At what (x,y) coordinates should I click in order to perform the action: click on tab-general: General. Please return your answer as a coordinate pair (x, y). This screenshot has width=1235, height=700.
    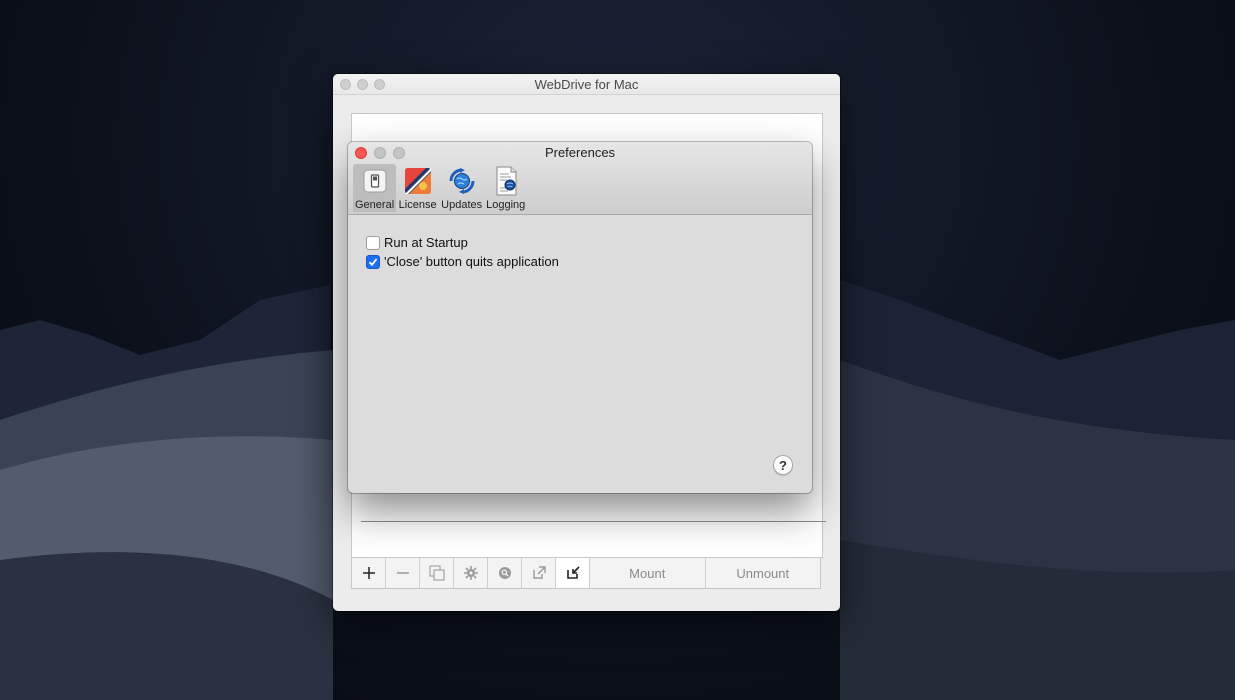
    Looking at the image, I should click on (375, 188).